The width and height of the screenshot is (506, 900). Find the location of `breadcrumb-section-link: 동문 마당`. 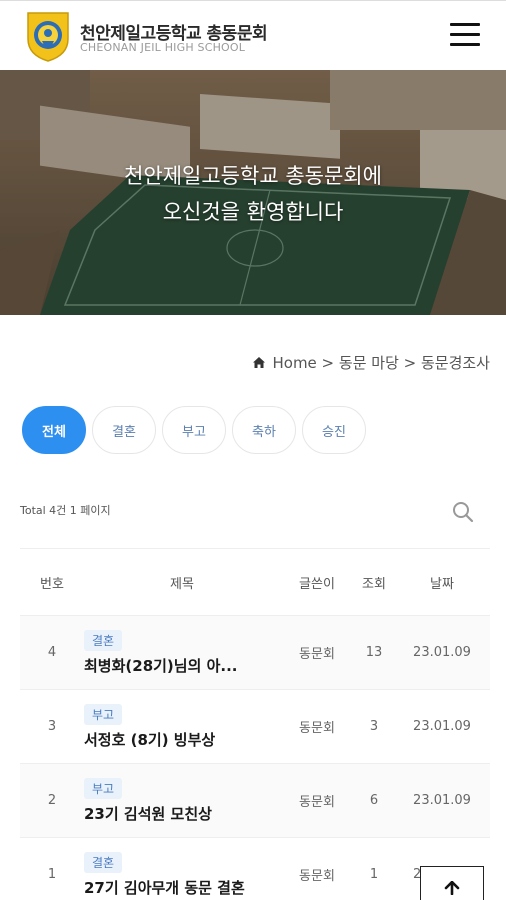

breadcrumb-section-link: 동문 마당 is located at coordinates (369, 362).